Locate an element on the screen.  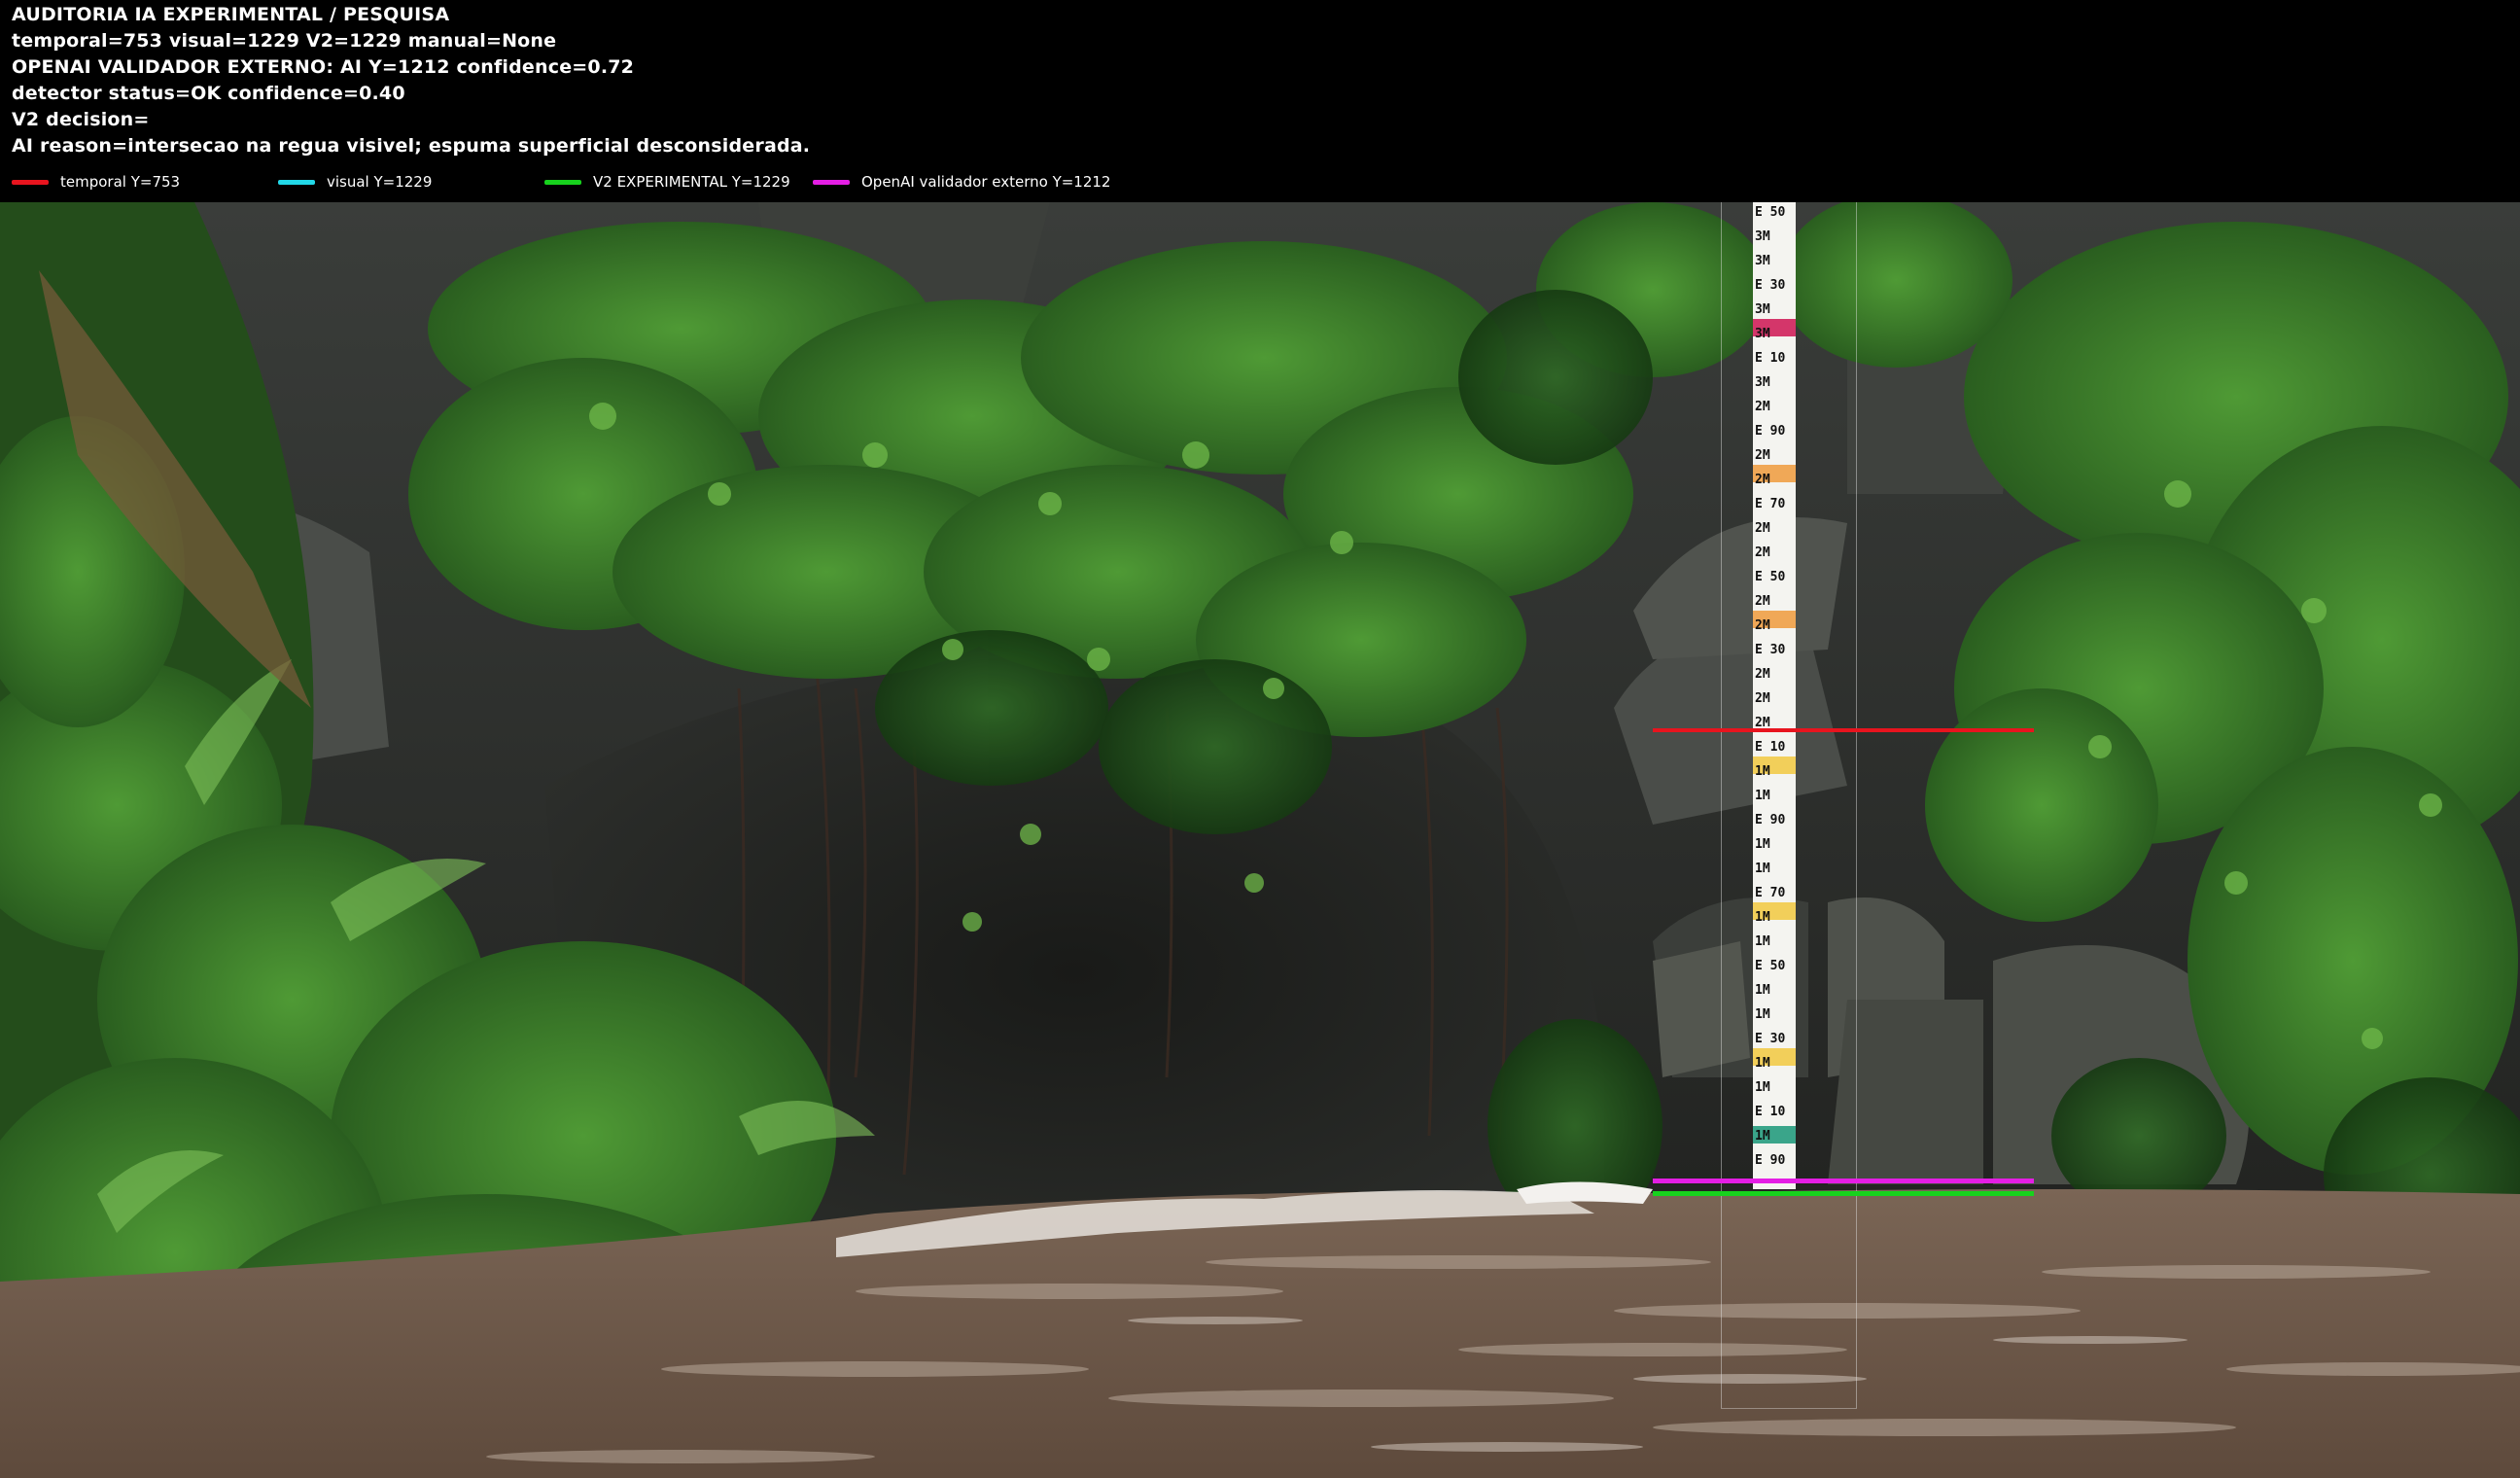
v2-decision-line: V2 decision= is located at coordinates (81, 119).